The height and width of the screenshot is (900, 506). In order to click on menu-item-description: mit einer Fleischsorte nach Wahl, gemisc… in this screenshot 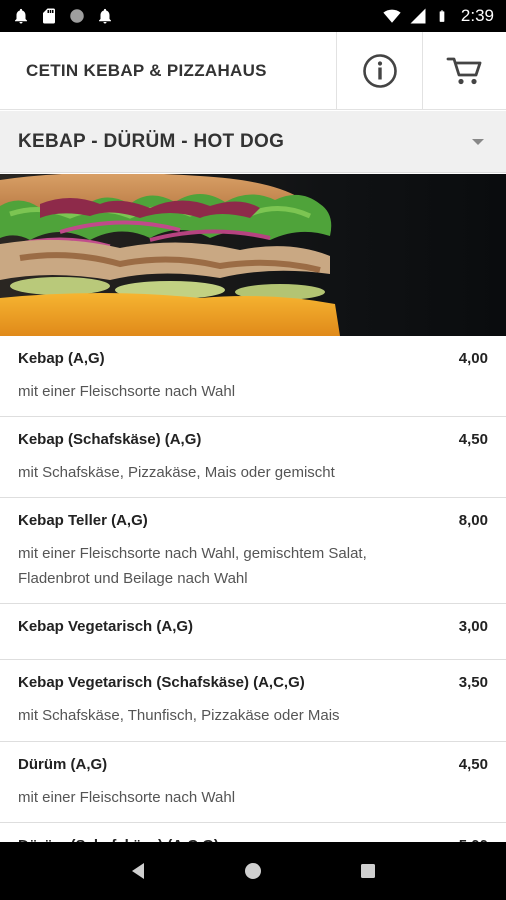, I will do `click(253, 566)`.